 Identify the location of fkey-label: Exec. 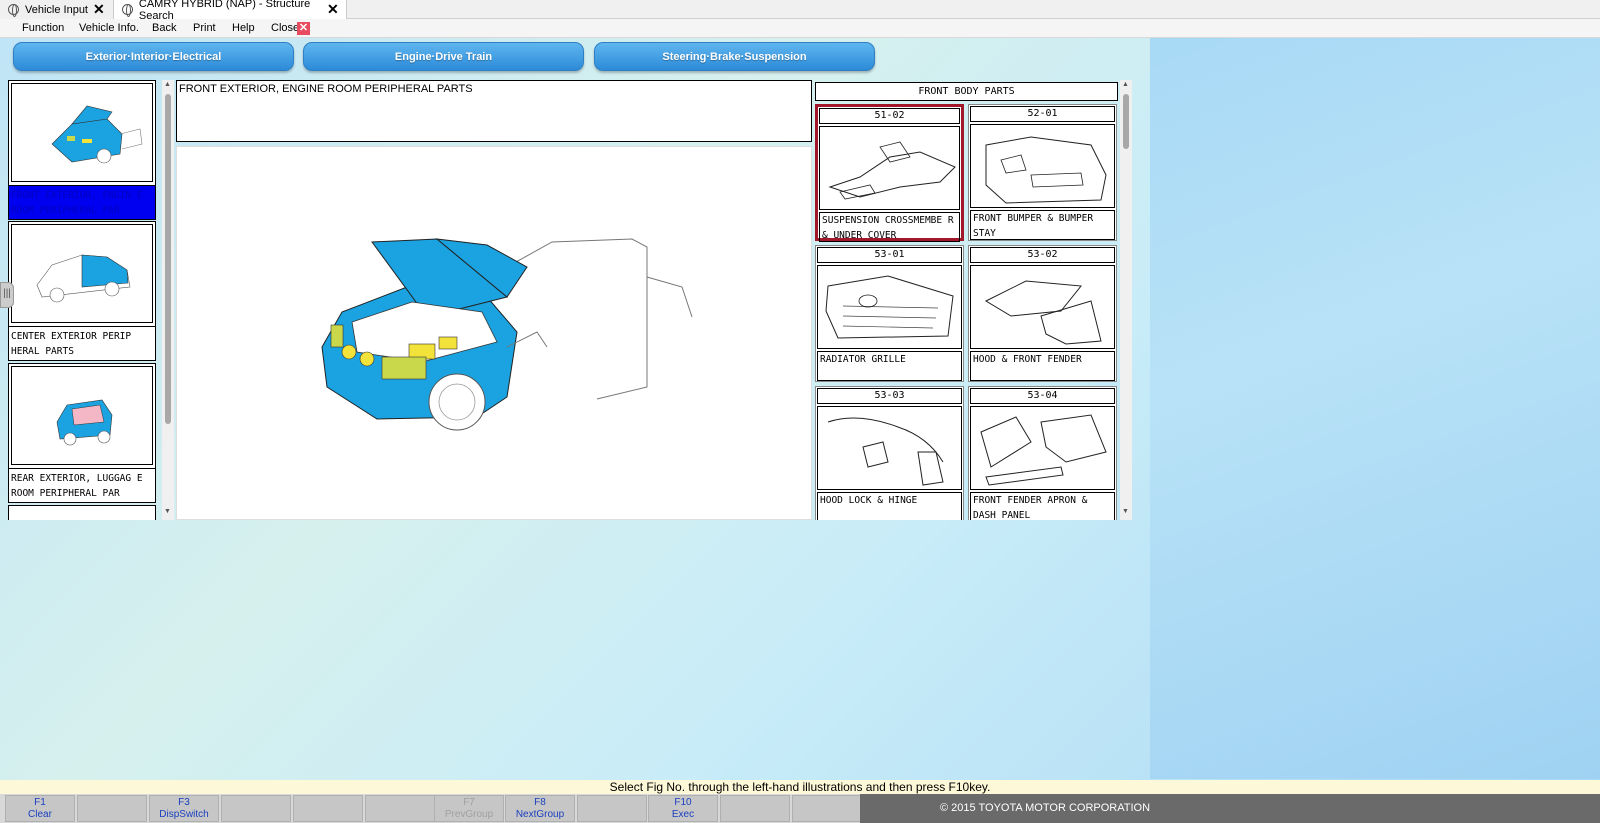
(683, 814).